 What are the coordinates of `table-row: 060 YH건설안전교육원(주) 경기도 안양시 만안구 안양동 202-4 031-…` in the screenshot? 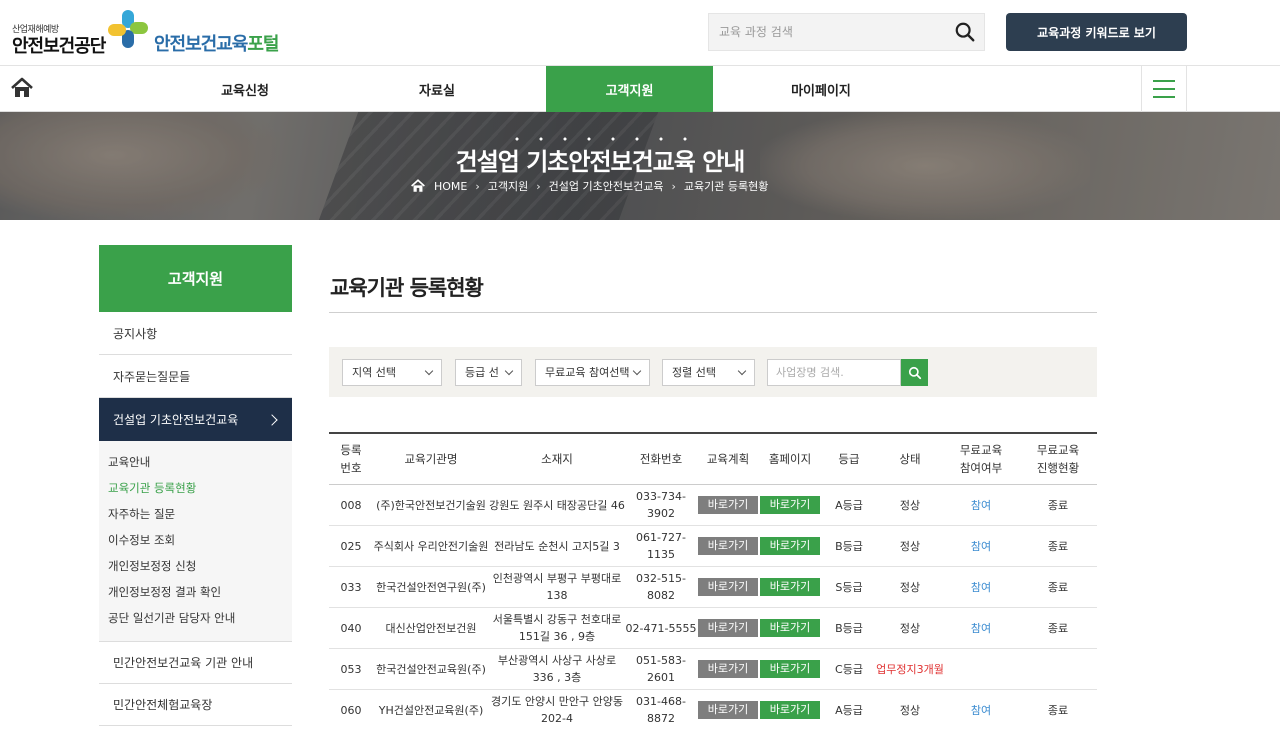 It's located at (713, 710).